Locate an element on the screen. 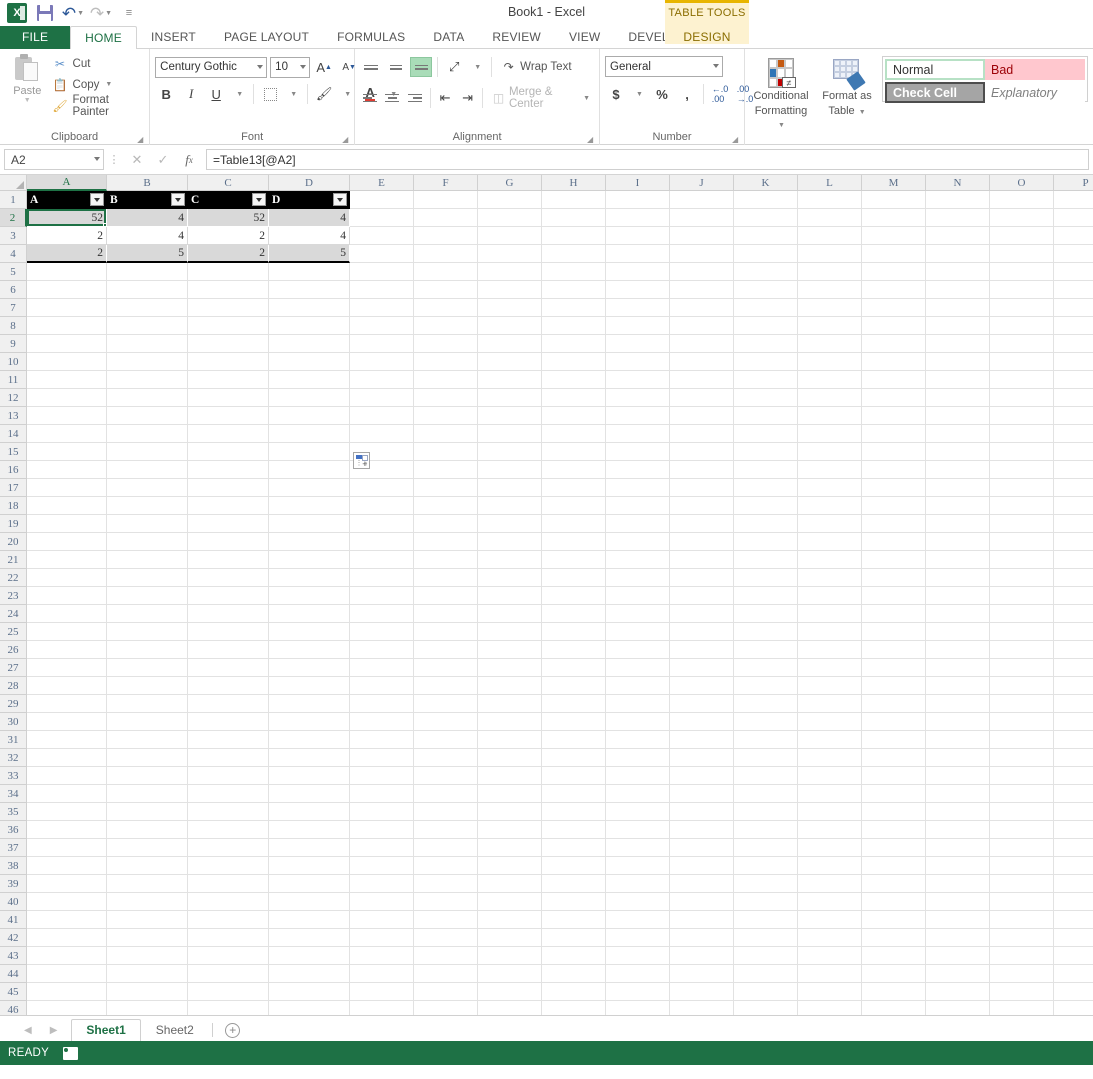  cell-M14 is located at coordinates (894, 434).